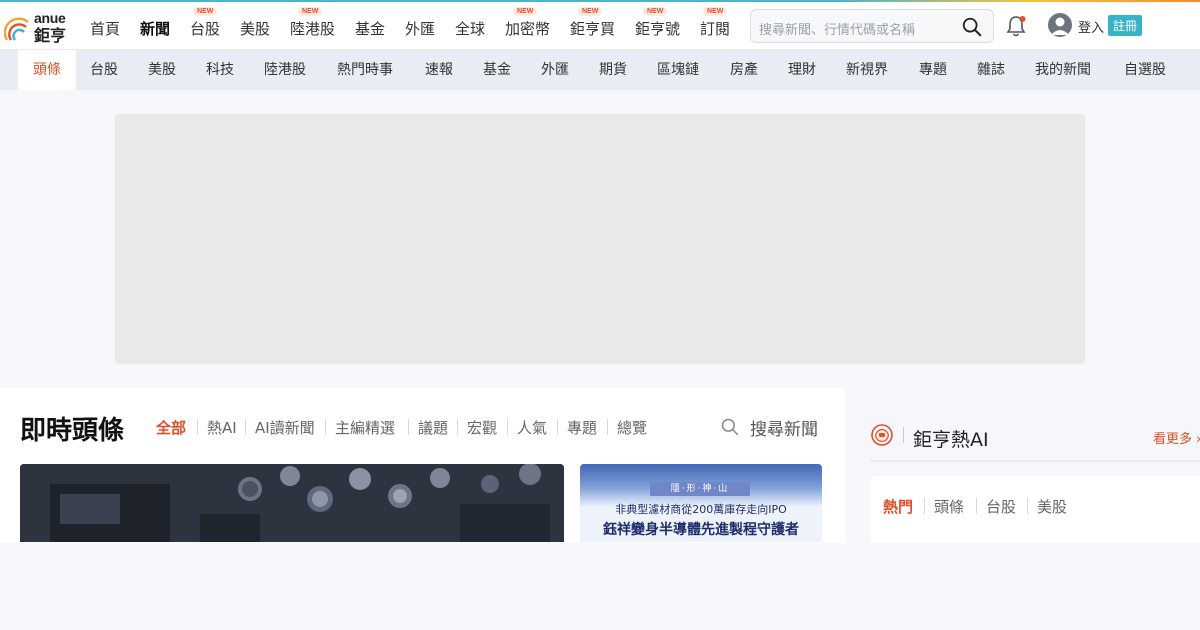 The image size is (1200, 630). I want to click on nav-item-forex: 外匯, so click(420, 28).